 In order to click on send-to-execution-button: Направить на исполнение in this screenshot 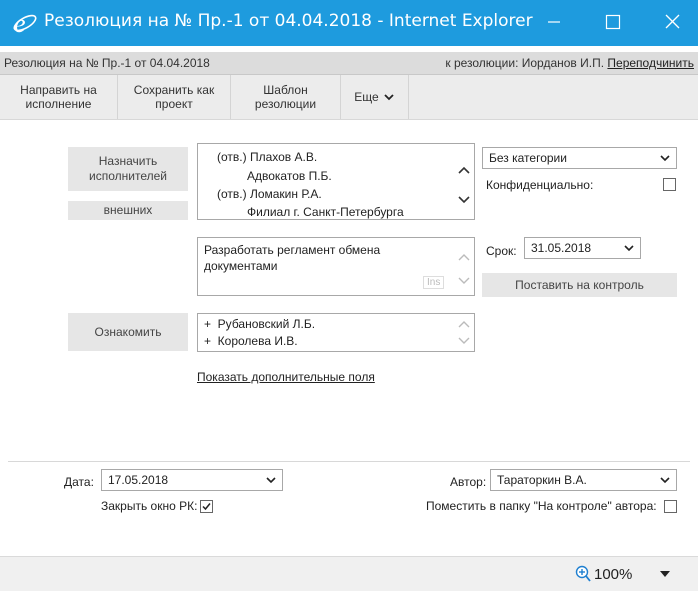, I will do `click(59, 97)`.